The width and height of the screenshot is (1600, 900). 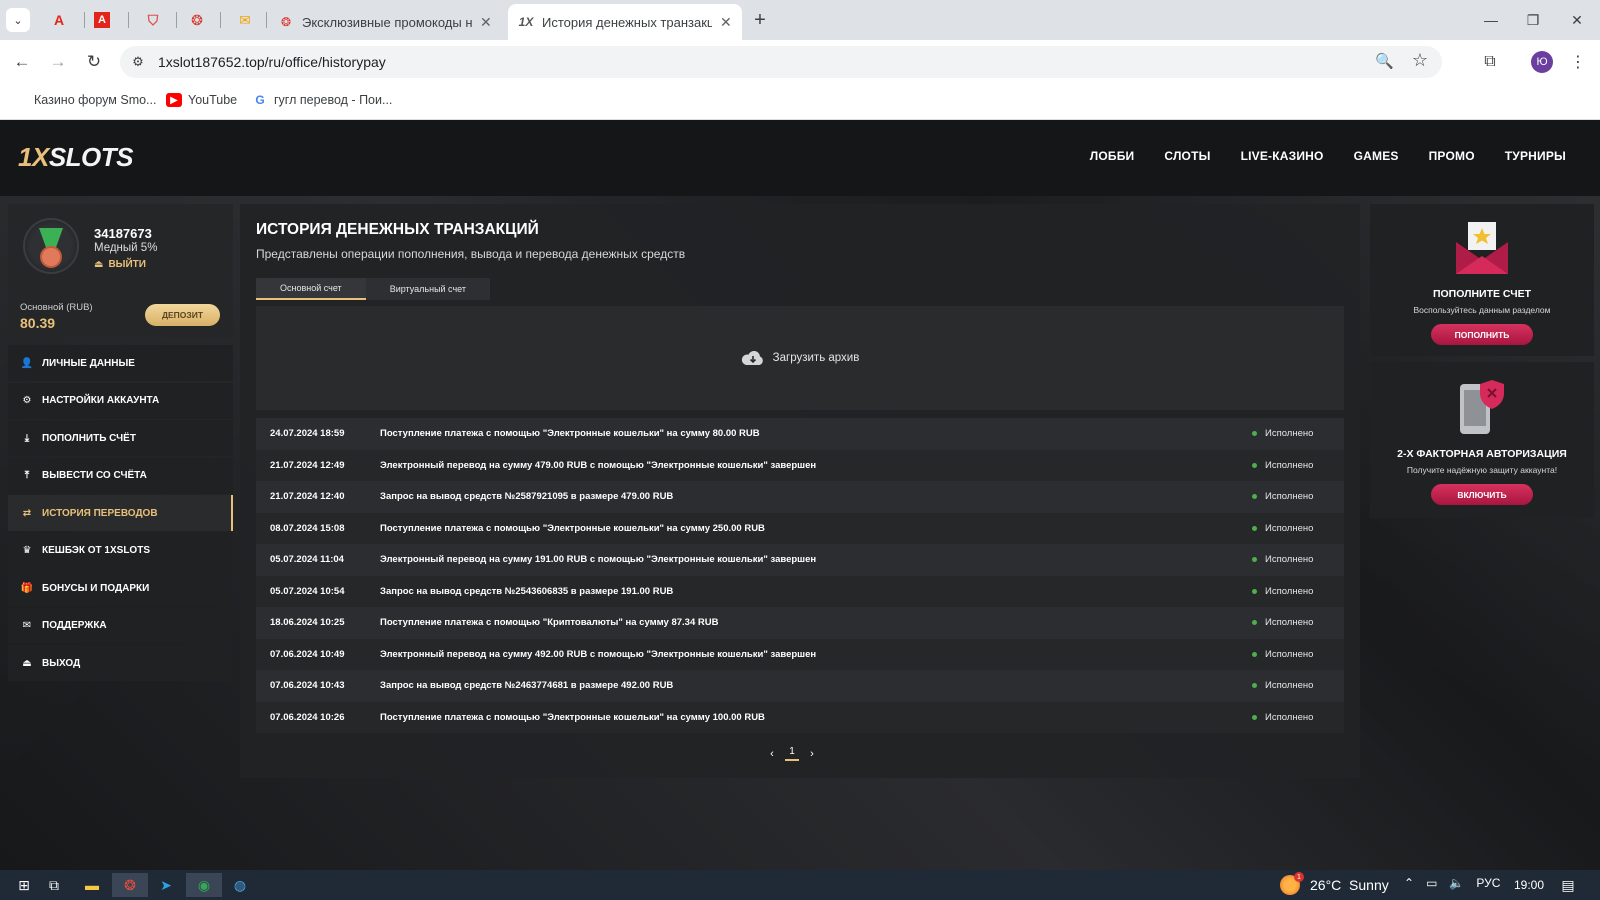 What do you see at coordinates (120, 625) in the screenshot?
I see `side-item-support: ✉ ПОДДЕРЖКА` at bounding box center [120, 625].